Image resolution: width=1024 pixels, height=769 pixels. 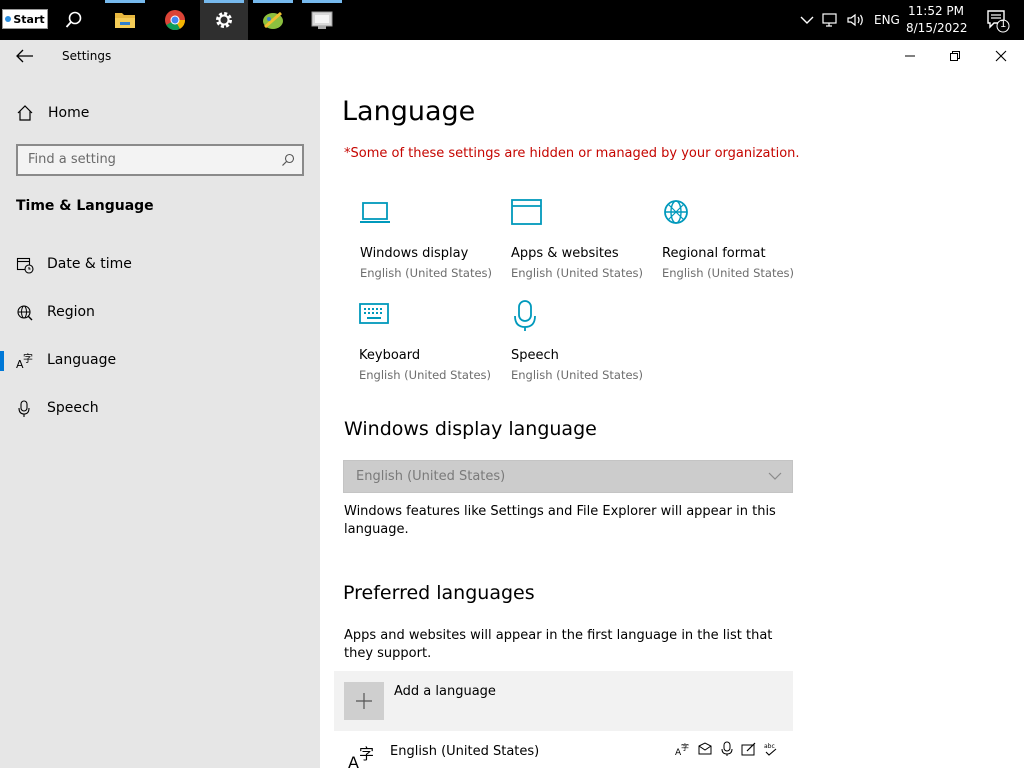 I want to click on sidebar-item-label: Region, so click(x=71, y=312).